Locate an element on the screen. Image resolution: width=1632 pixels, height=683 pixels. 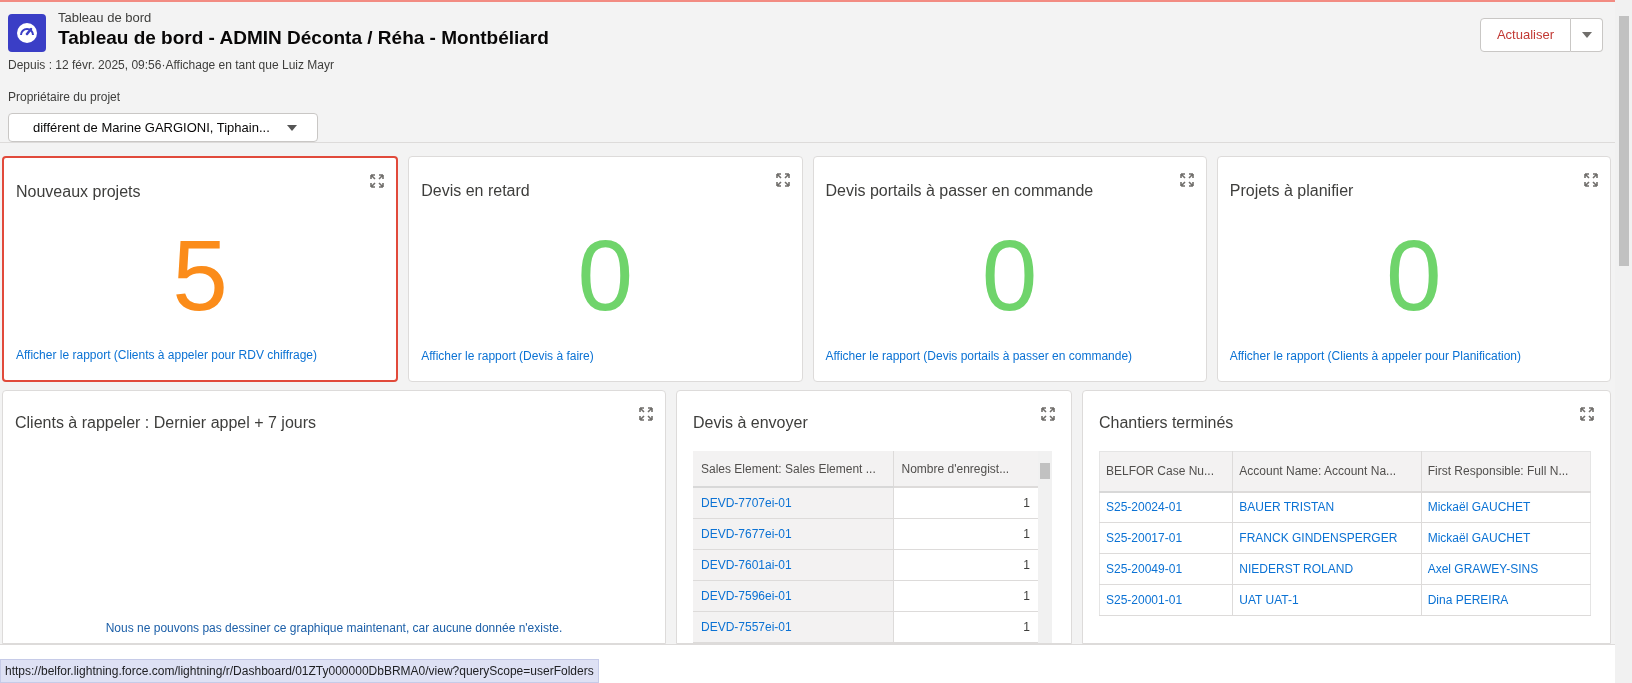
table-cell: S25-20001-01 is located at coordinates (1166, 600).